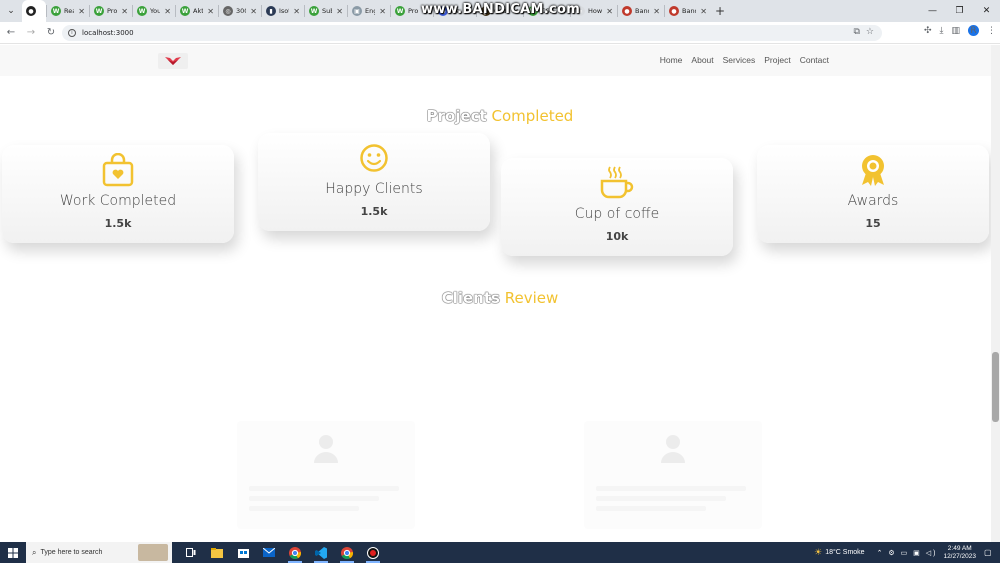 This screenshot has height=563, width=1000. What do you see at coordinates (932, 11) in the screenshot?
I see `minimize-icon: —` at bounding box center [932, 11].